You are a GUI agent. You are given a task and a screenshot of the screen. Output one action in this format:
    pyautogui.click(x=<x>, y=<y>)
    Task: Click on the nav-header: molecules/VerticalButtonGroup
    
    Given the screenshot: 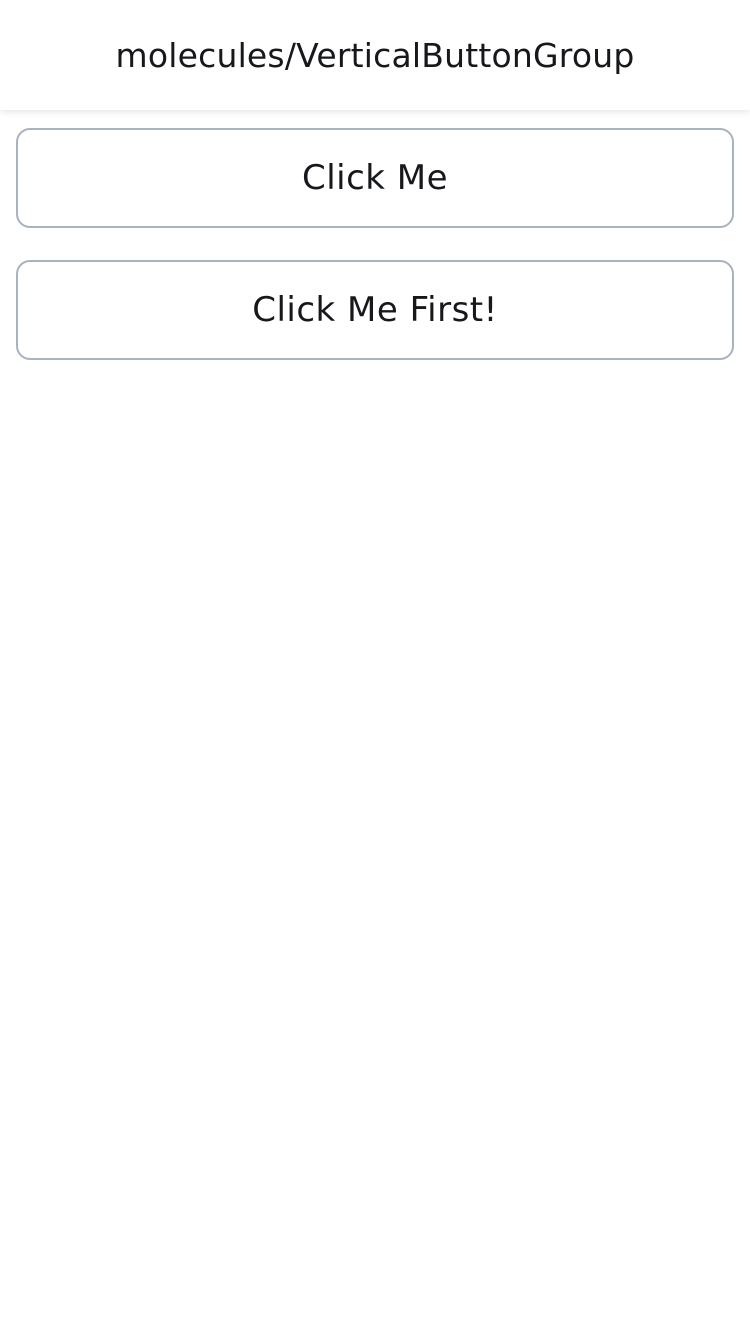 What is the action you would take?
    pyautogui.click(x=375, y=55)
    